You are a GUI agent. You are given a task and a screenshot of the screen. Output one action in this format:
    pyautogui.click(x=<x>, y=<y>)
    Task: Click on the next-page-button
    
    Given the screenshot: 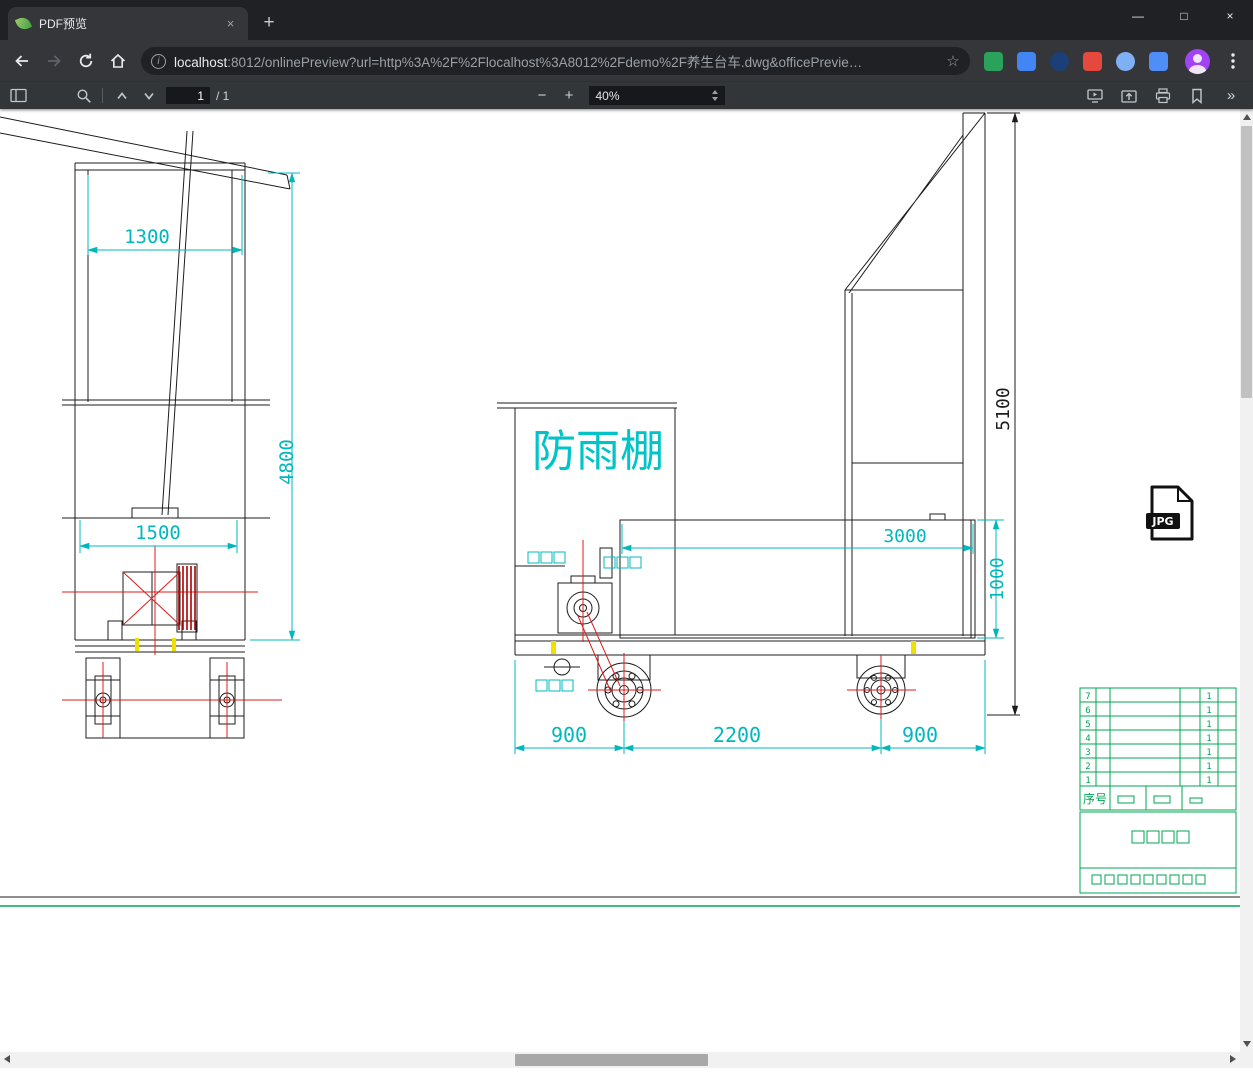 What is the action you would take?
    pyautogui.click(x=148, y=96)
    